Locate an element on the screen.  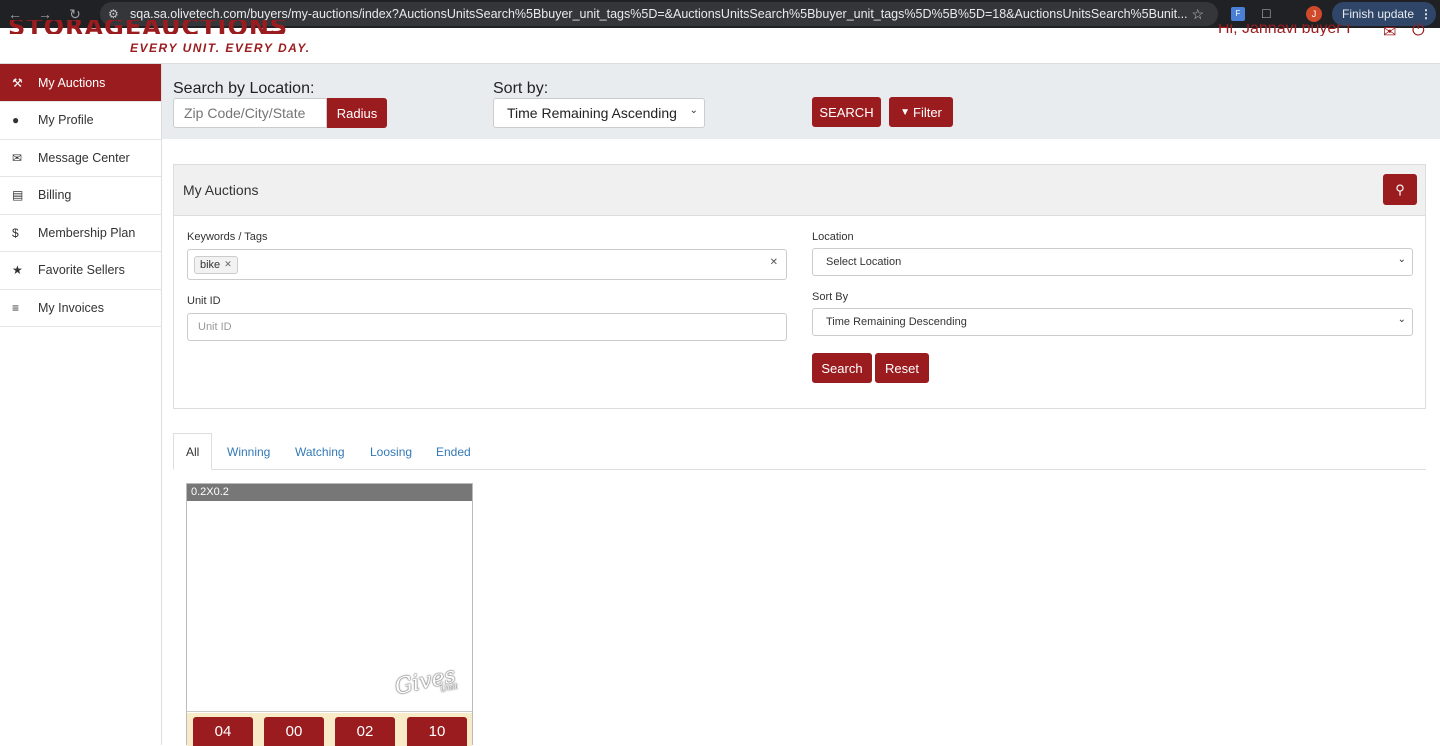
filter-button: ▼ Filter is located at coordinates (921, 112).